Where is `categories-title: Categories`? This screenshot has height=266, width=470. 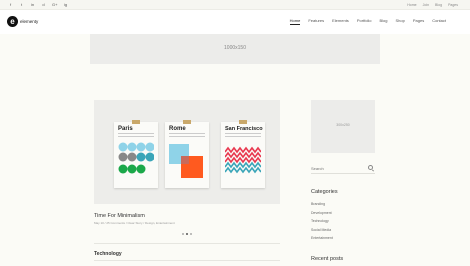
categories-title: Categories is located at coordinates (324, 192).